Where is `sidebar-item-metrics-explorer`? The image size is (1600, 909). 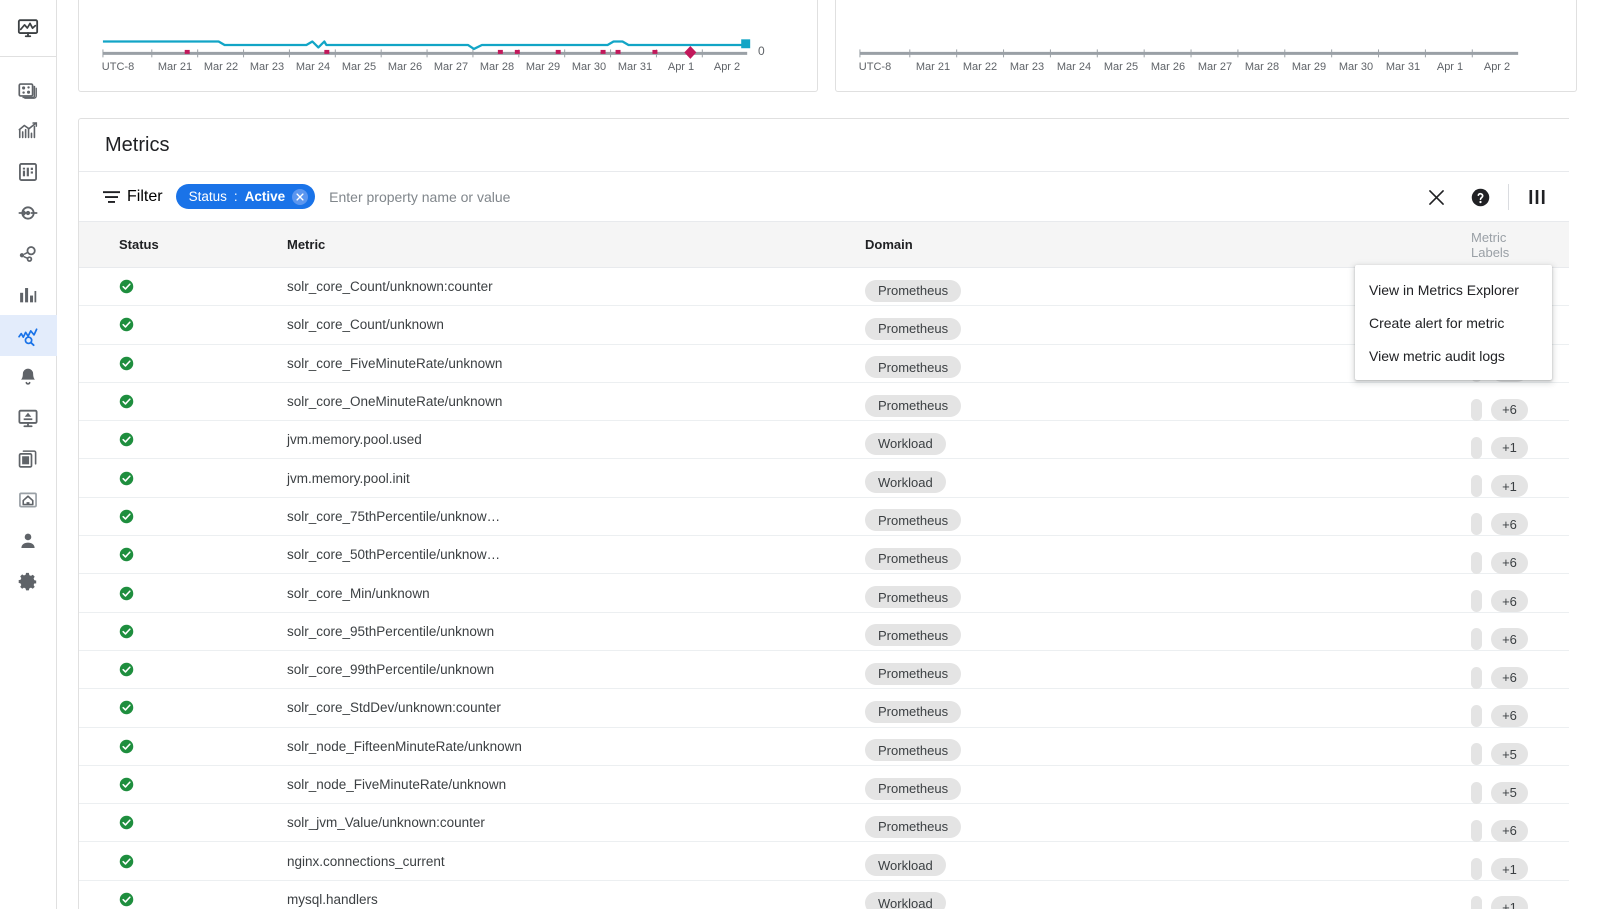
sidebar-item-metrics-explorer is located at coordinates (28, 130).